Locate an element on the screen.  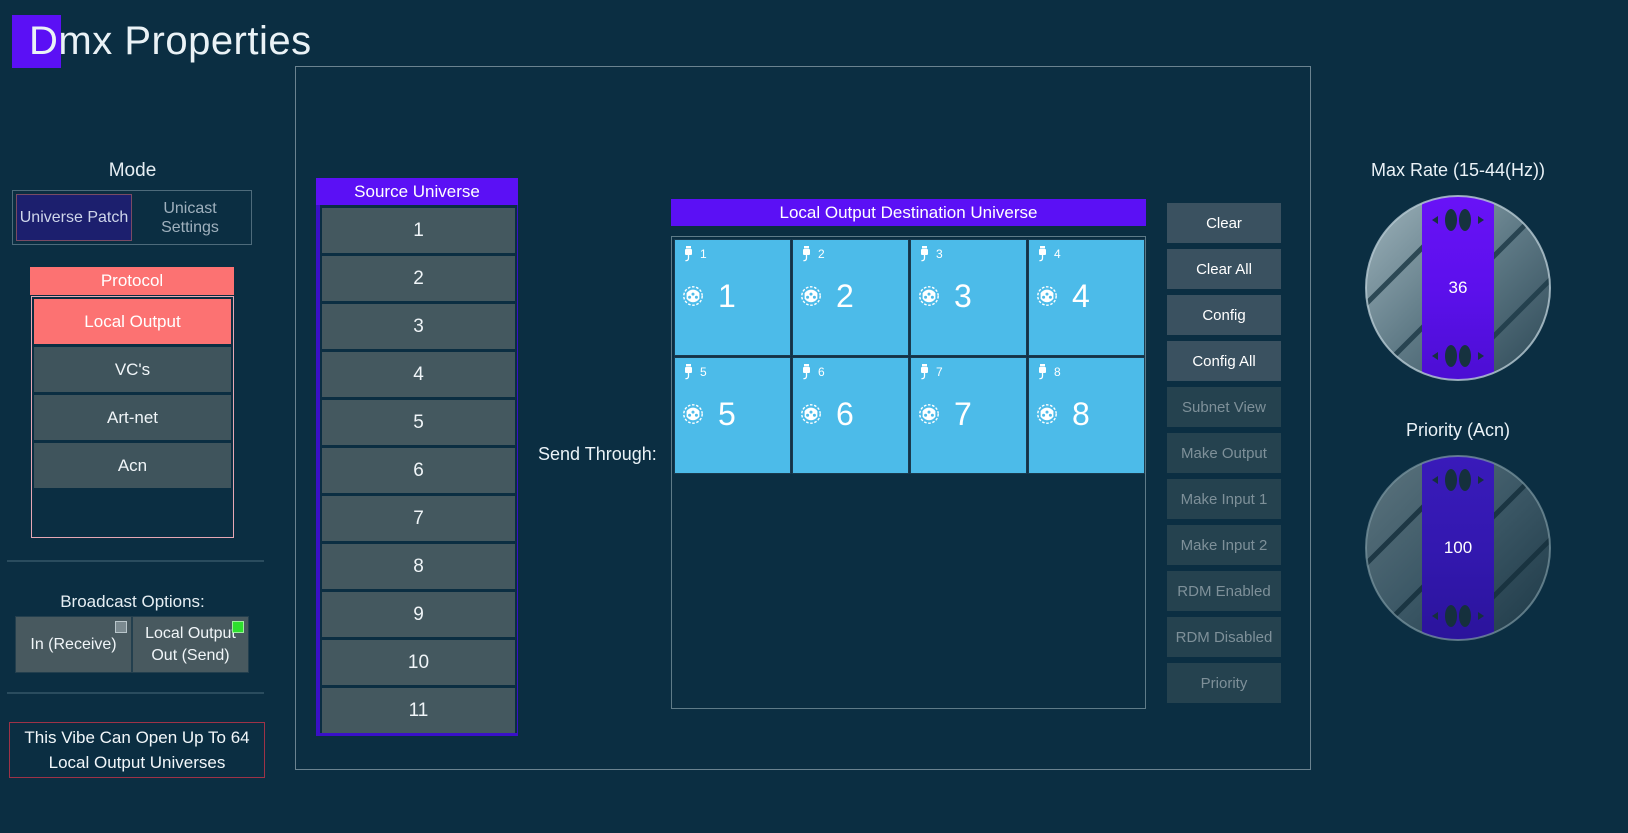
protocol-item-acn: Acn is located at coordinates (132, 465).